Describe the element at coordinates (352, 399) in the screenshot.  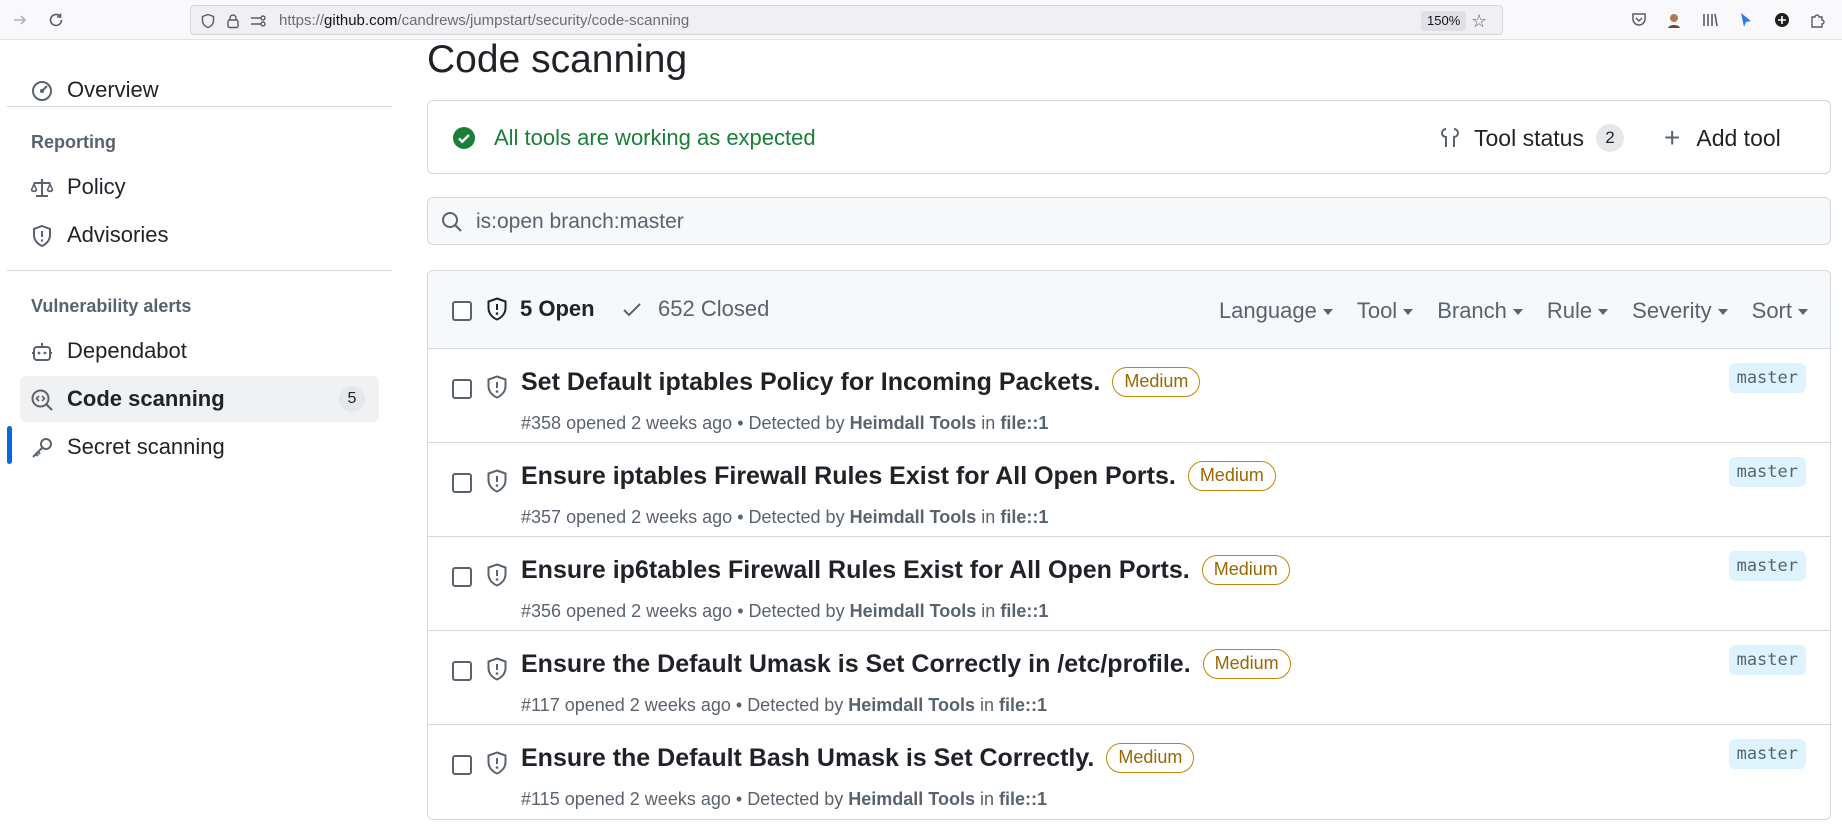
I see `sidebar-item-count: 5` at that location.